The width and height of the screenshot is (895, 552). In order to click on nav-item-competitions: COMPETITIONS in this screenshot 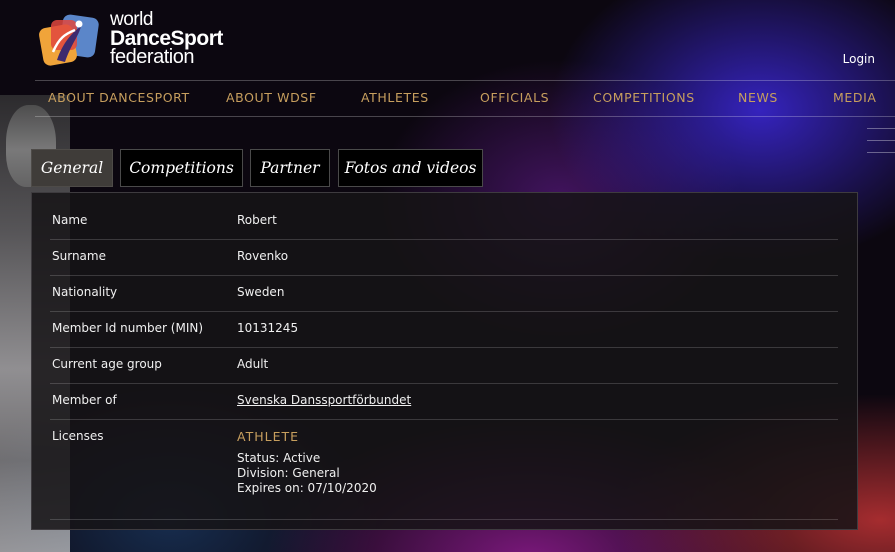, I will do `click(644, 97)`.